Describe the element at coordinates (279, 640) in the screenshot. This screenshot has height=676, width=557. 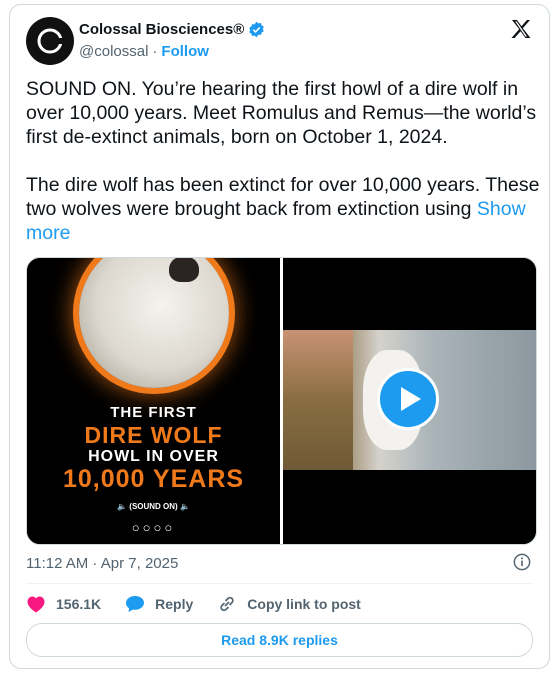
I see `read-replies-button: Read 8.9K replies` at that location.